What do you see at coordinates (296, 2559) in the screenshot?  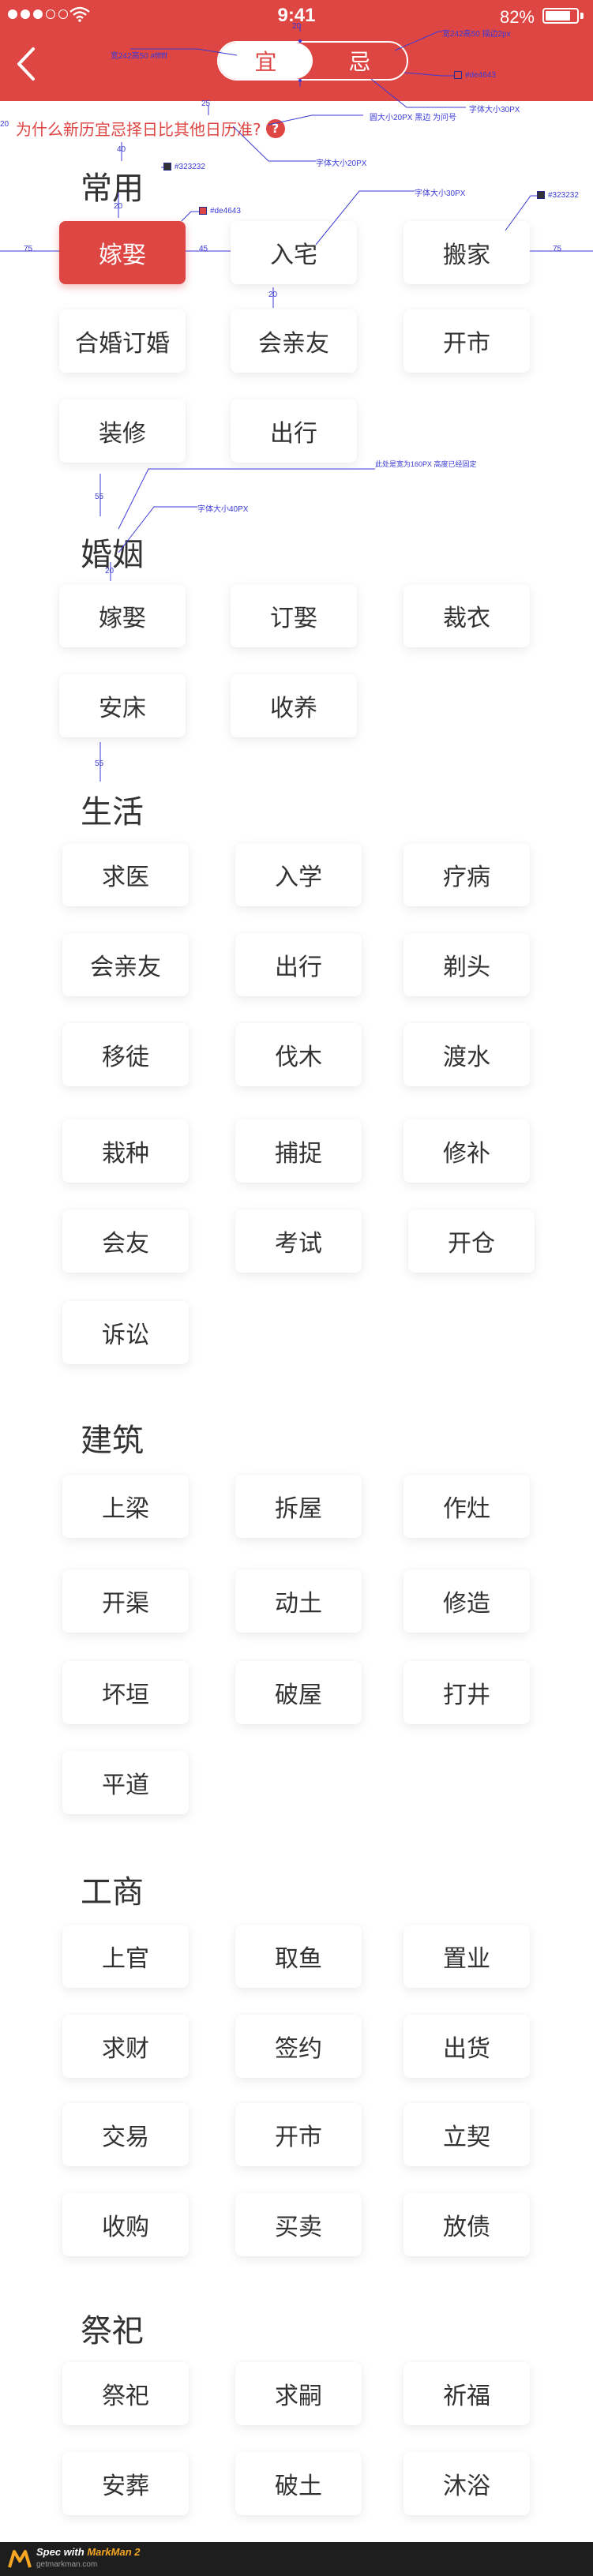 I see `markman-footer: Spec with MarkMan 2 getmarkman.com` at bounding box center [296, 2559].